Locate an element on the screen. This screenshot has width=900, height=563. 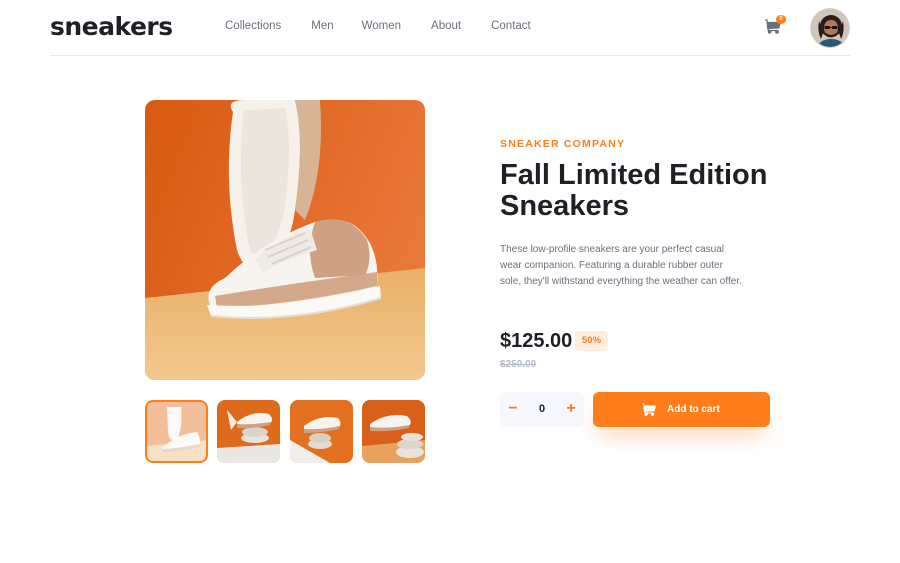
nav-item-about: About is located at coordinates (446, 26).